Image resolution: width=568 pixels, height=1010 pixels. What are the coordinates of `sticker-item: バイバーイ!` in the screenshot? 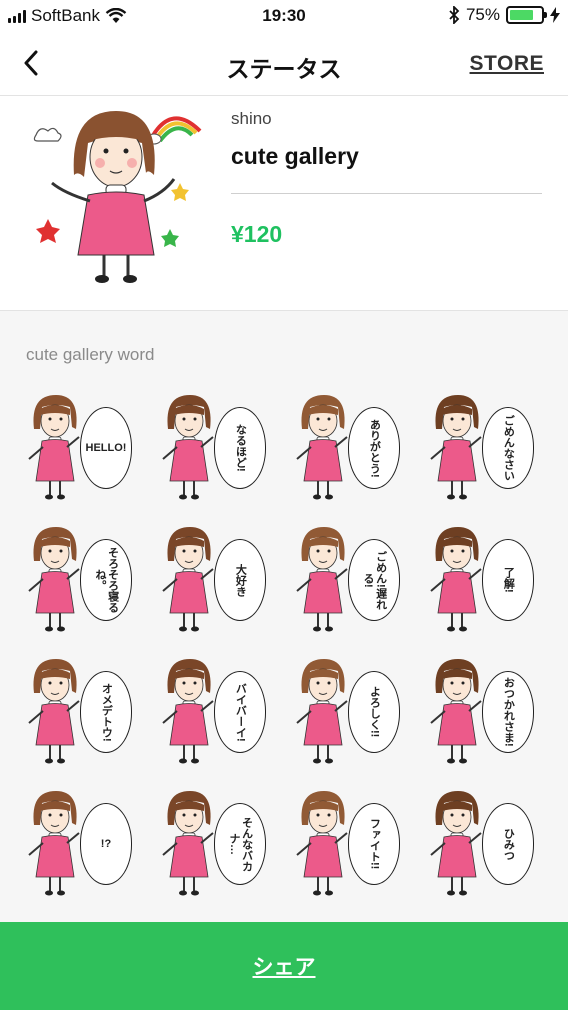 It's located at (221, 723).